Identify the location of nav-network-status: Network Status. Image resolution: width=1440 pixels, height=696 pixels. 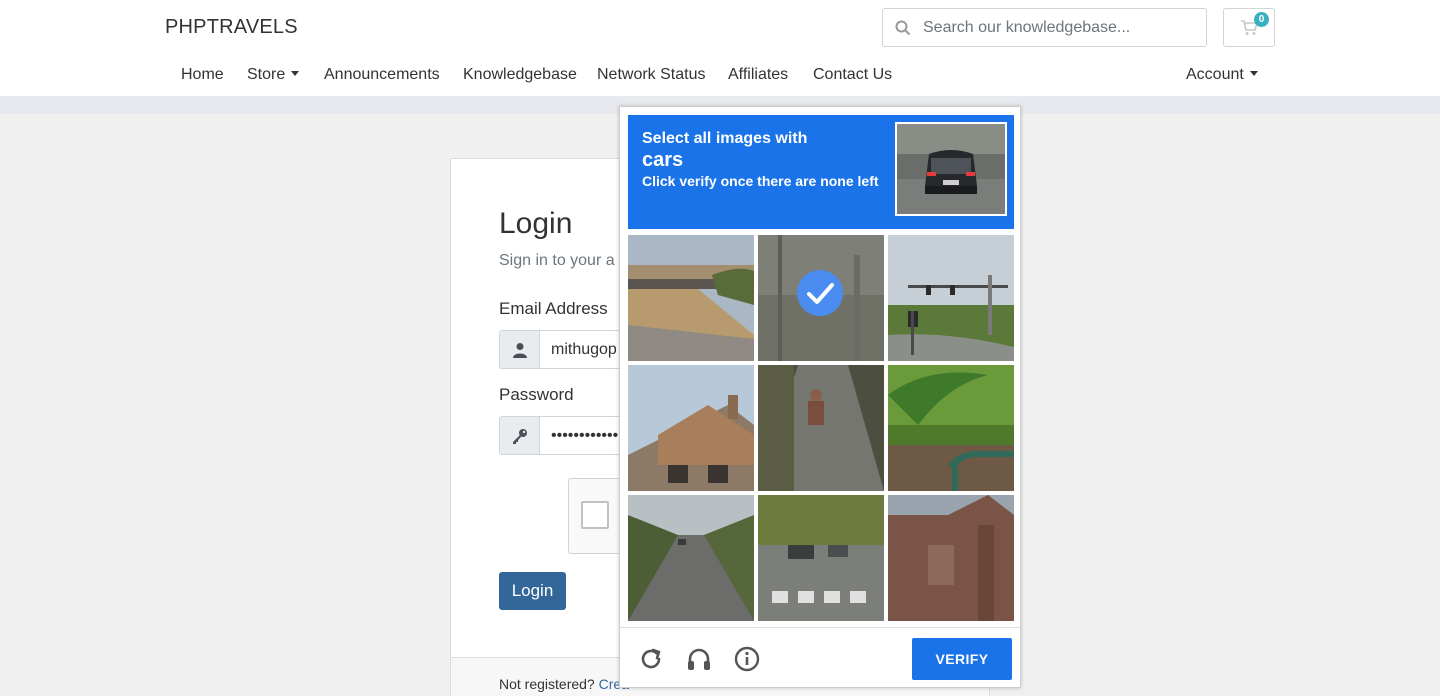
(651, 75).